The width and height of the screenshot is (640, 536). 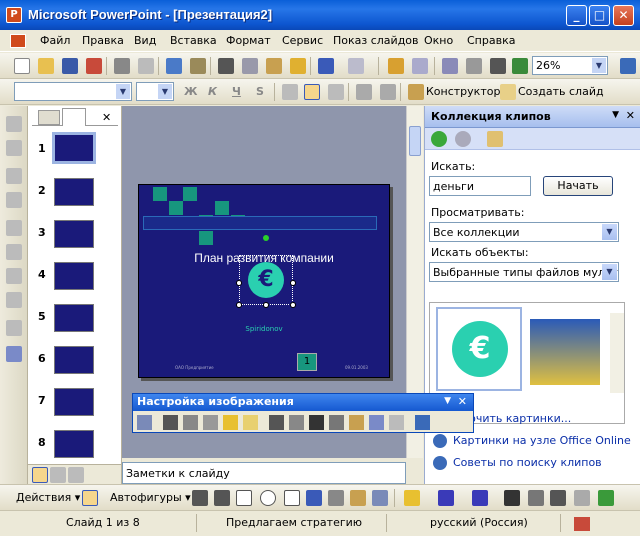 I want to click on research-icon, so click(x=198, y=66).